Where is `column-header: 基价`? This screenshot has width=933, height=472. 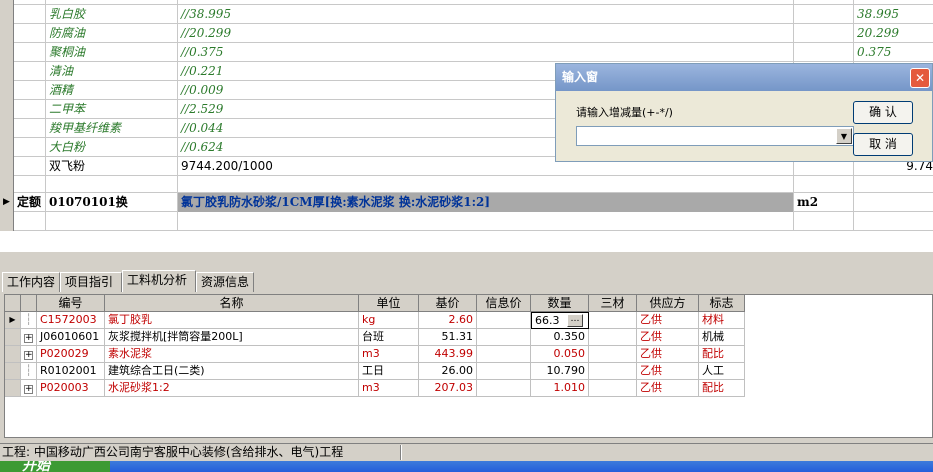 column-header: 基价 is located at coordinates (448, 303).